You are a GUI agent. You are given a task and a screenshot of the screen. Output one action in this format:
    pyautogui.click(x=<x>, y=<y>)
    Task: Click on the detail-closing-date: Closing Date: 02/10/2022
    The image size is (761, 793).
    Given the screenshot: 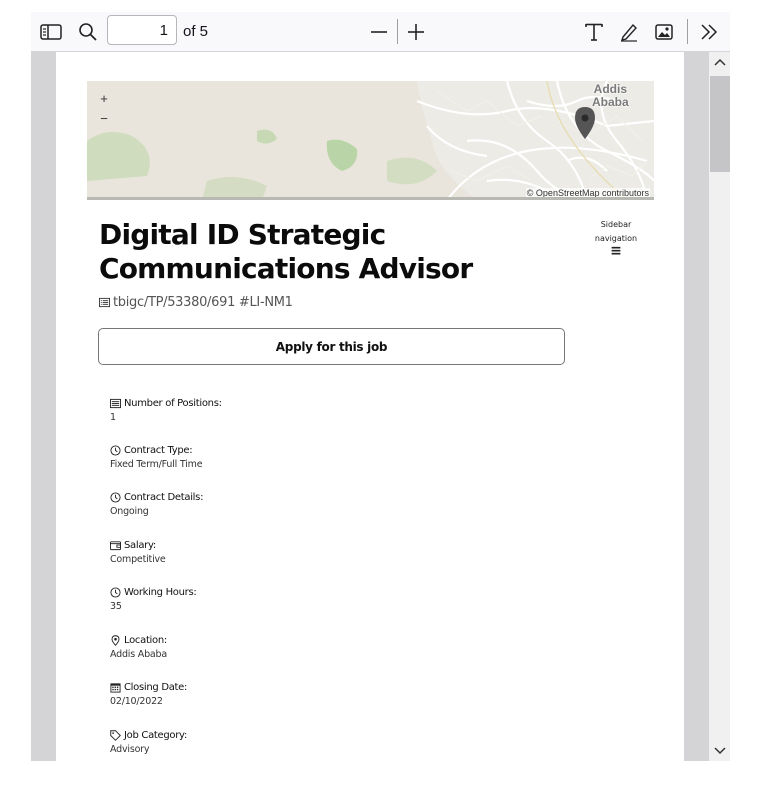 What is the action you would take?
    pyautogui.click(x=148, y=694)
    